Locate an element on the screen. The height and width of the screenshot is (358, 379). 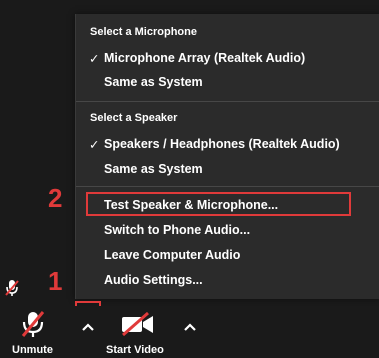
step-2-highlight-box is located at coordinates (218, 204).